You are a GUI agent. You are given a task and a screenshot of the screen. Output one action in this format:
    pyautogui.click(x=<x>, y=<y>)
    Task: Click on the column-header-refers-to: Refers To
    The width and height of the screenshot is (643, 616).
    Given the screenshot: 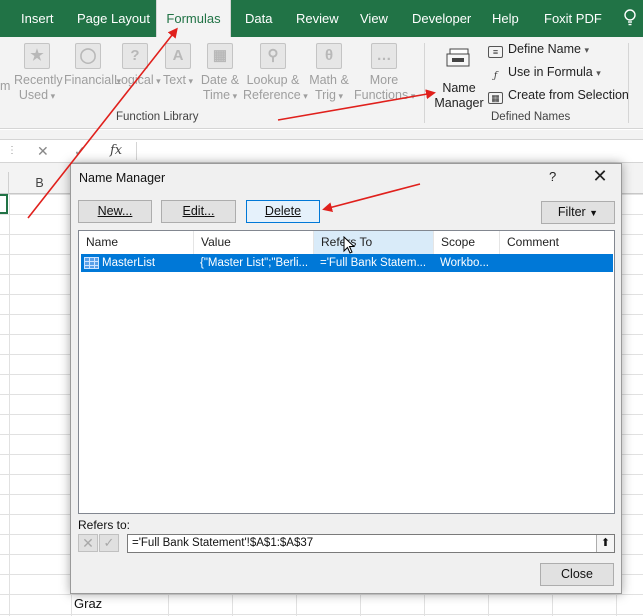 What is the action you would take?
    pyautogui.click(x=374, y=242)
    